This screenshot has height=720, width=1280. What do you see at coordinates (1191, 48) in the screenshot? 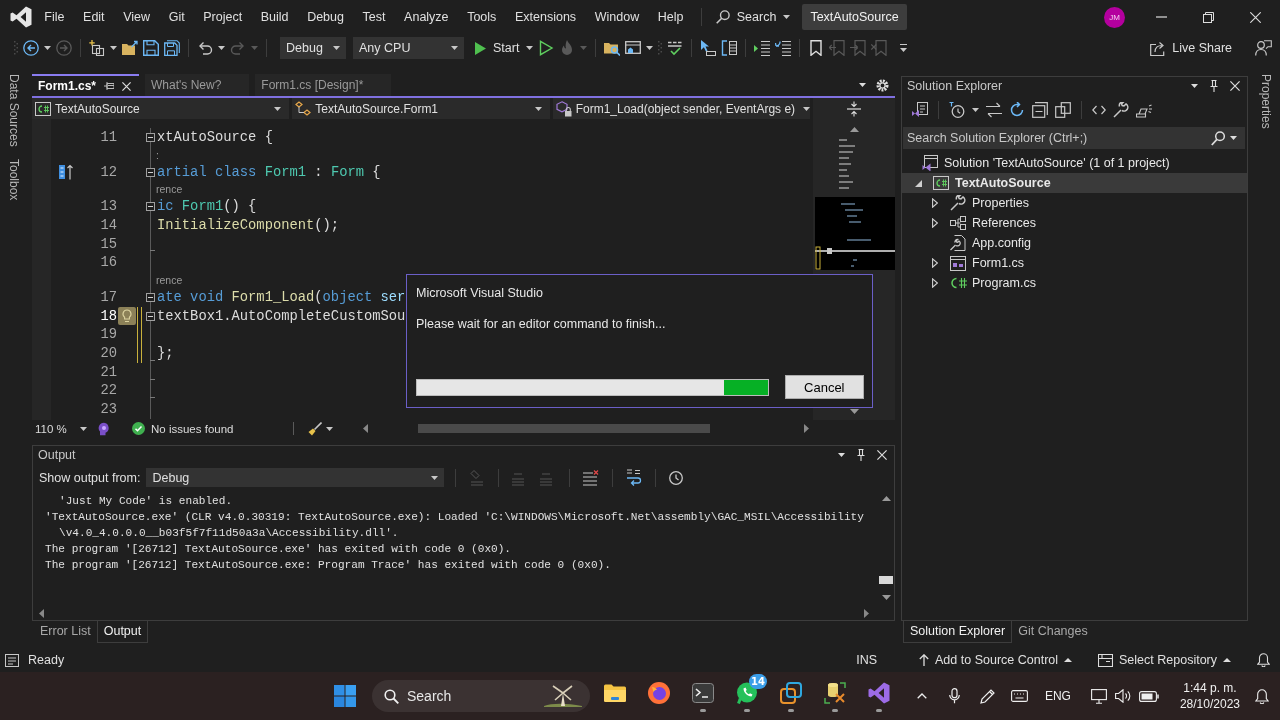
I see `live-share-button: Live Share` at bounding box center [1191, 48].